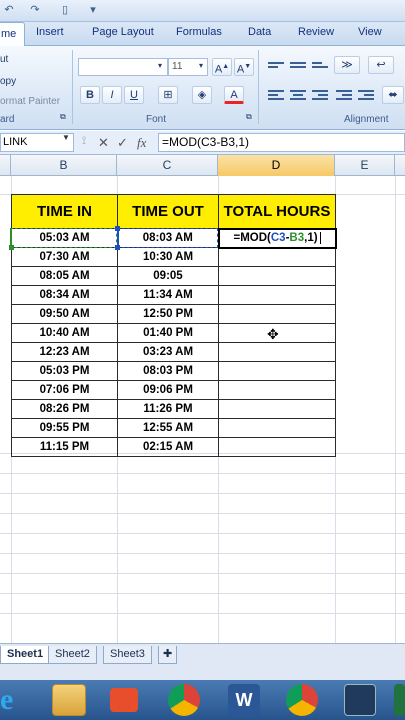 Image resolution: width=405 pixels, height=720 pixels. What do you see at coordinates (168, 409) in the screenshot?
I see `time-out-cell: 11:26 PM` at bounding box center [168, 409].